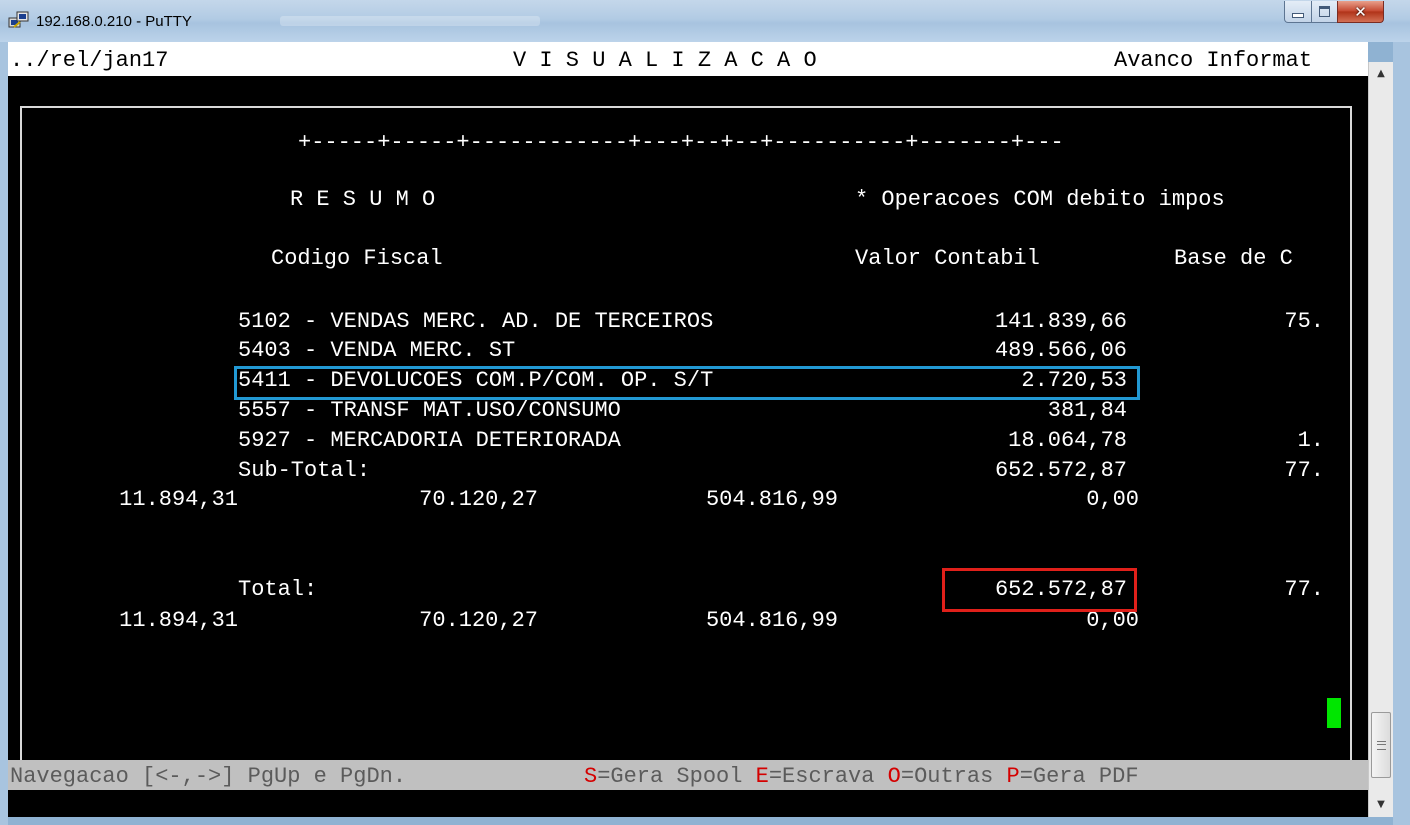 The image size is (1410, 825). I want to click on close-icon: ✕, so click(1360, 11).